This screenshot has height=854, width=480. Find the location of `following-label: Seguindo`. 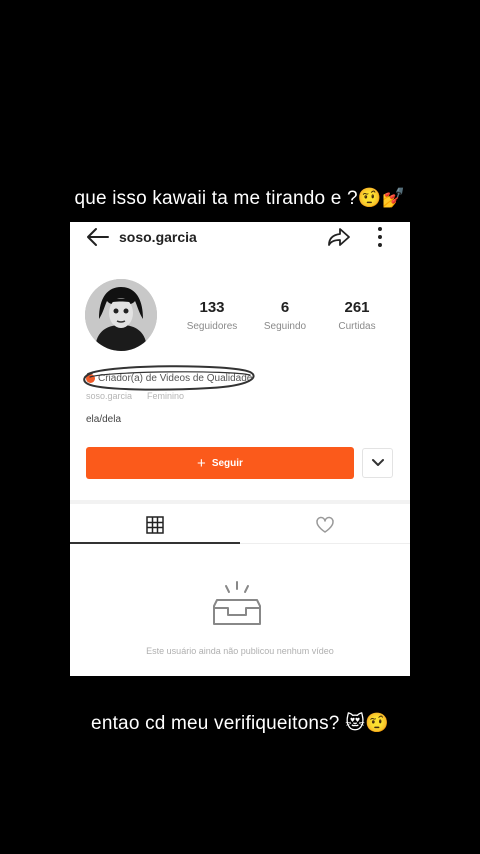

following-label: Seguindo is located at coordinates (285, 326).